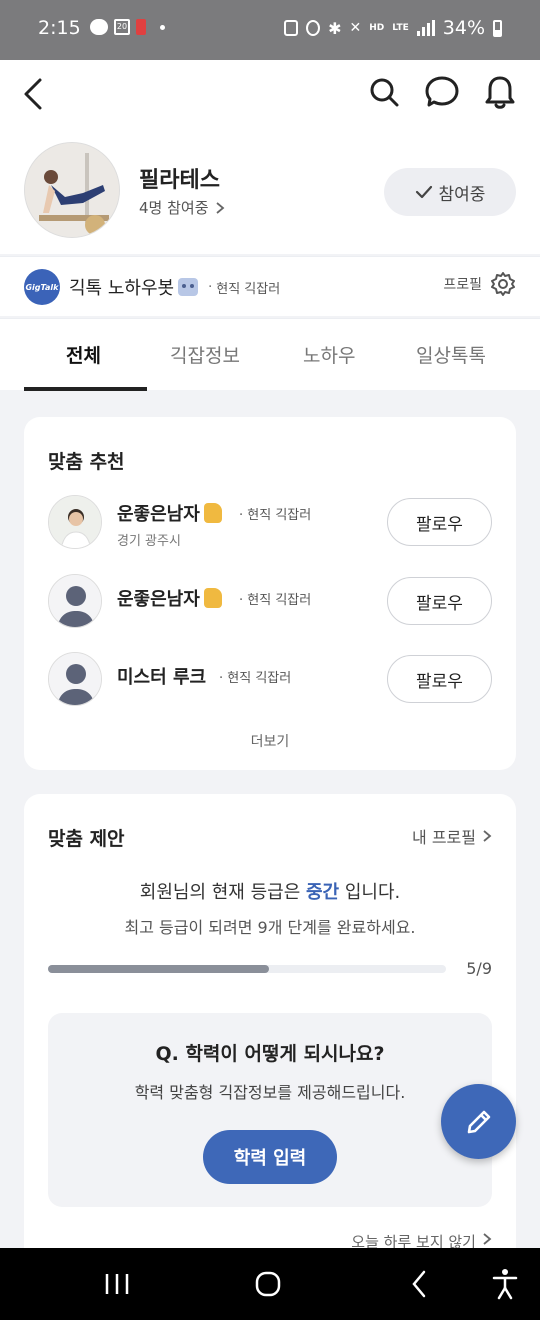  I want to click on chat-button, so click(442, 92).